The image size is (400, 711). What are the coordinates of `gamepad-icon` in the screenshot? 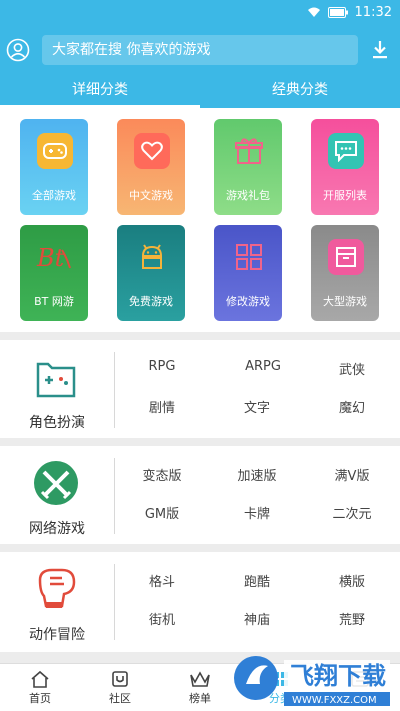 It's located at (55, 151).